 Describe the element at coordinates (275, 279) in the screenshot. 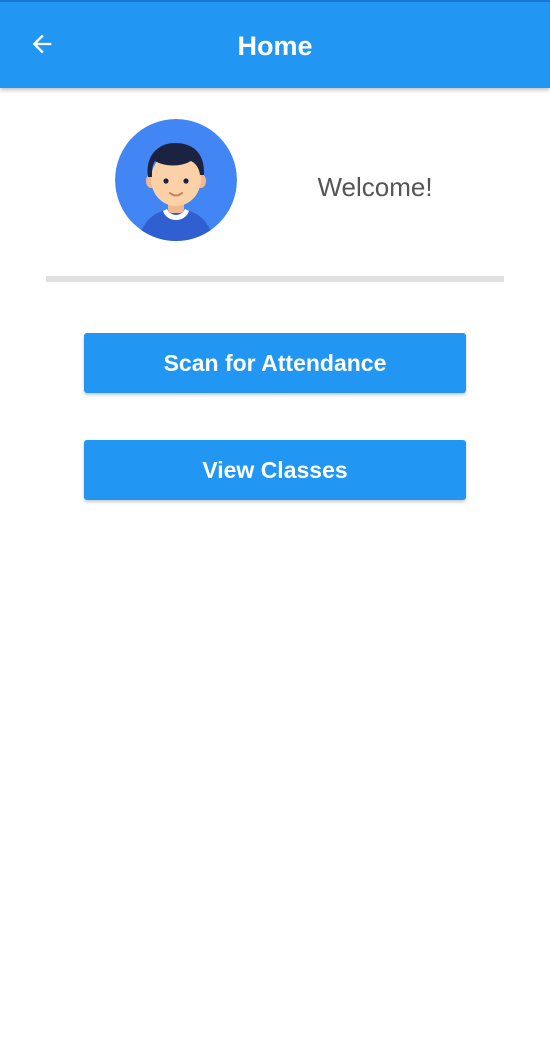

I see `divider` at that location.